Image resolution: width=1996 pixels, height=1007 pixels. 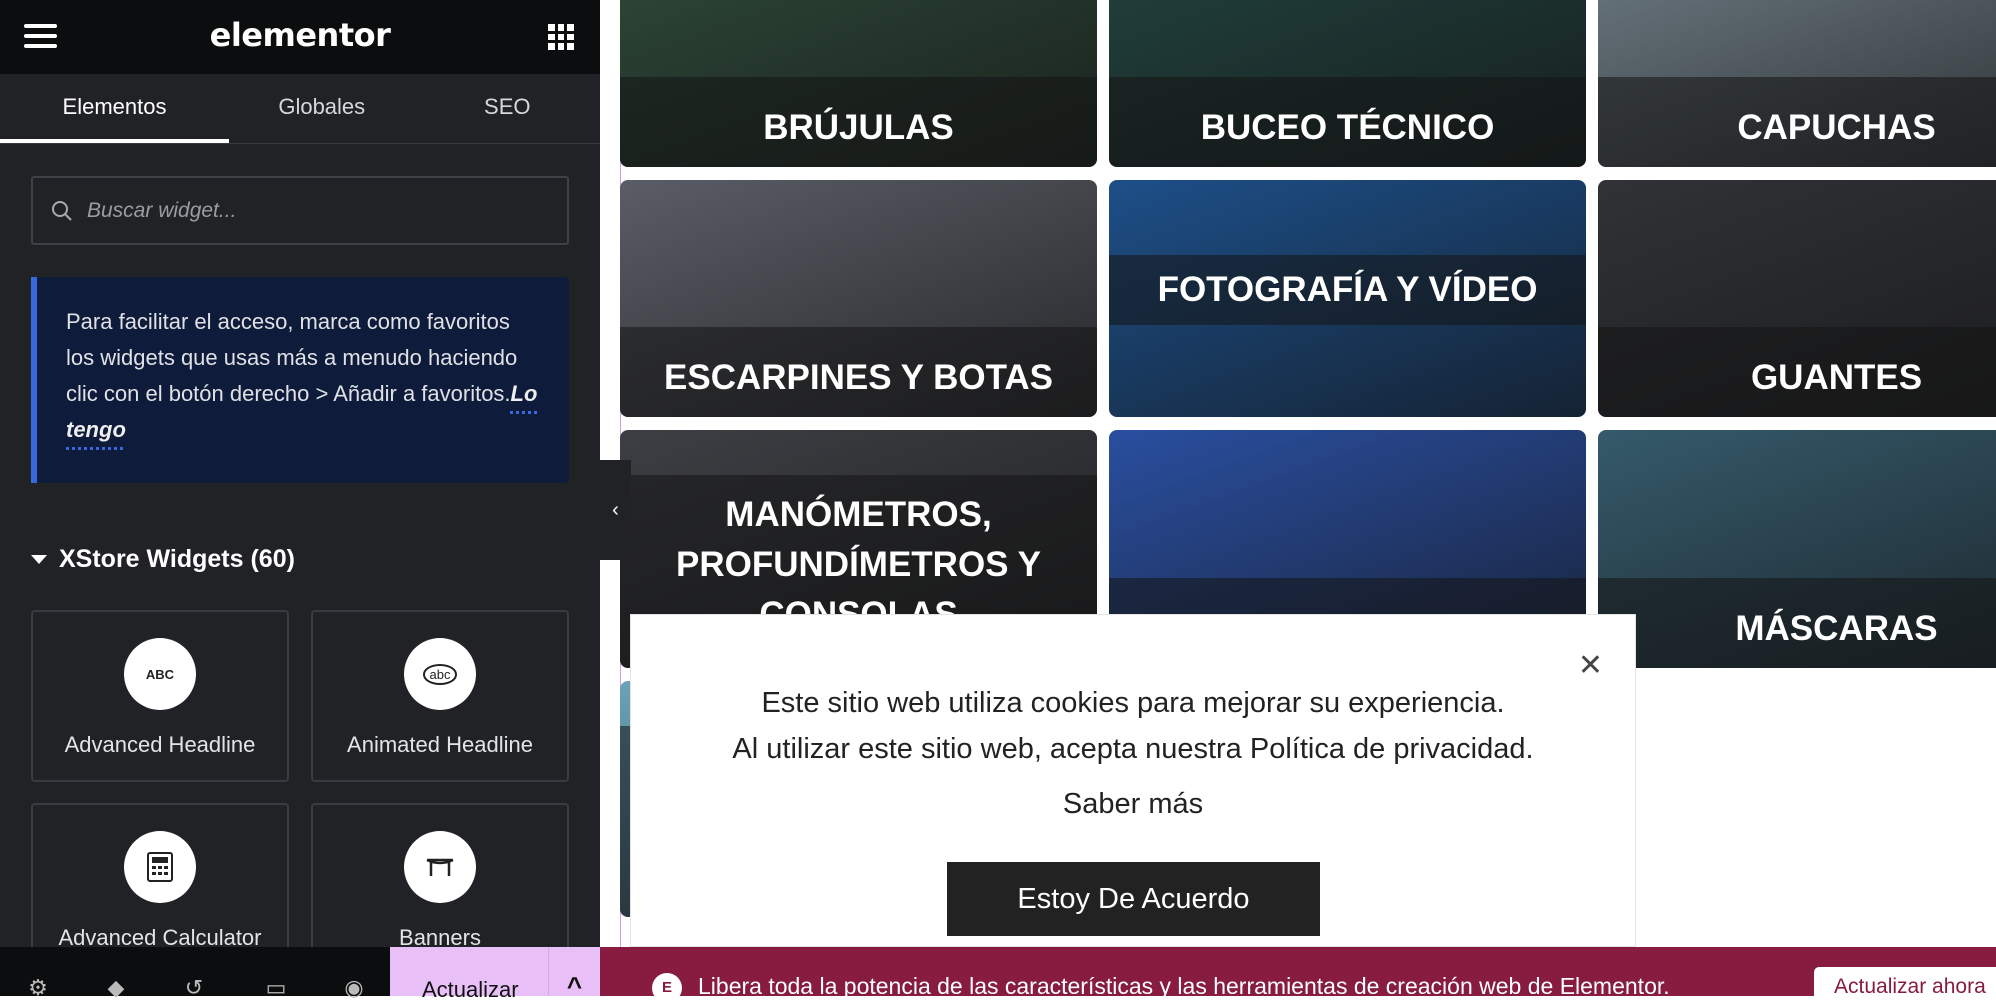 What do you see at coordinates (39, 559) in the screenshot?
I see `caret-down-icon` at bounding box center [39, 559].